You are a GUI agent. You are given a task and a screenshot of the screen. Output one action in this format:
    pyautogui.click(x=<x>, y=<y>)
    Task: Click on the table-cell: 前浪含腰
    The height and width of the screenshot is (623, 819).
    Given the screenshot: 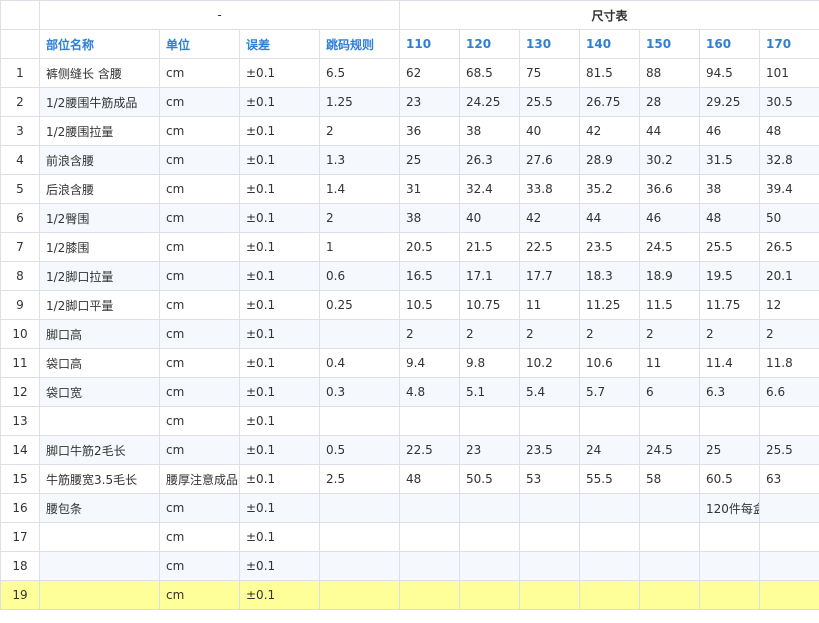 What is the action you would take?
    pyautogui.click(x=99, y=160)
    